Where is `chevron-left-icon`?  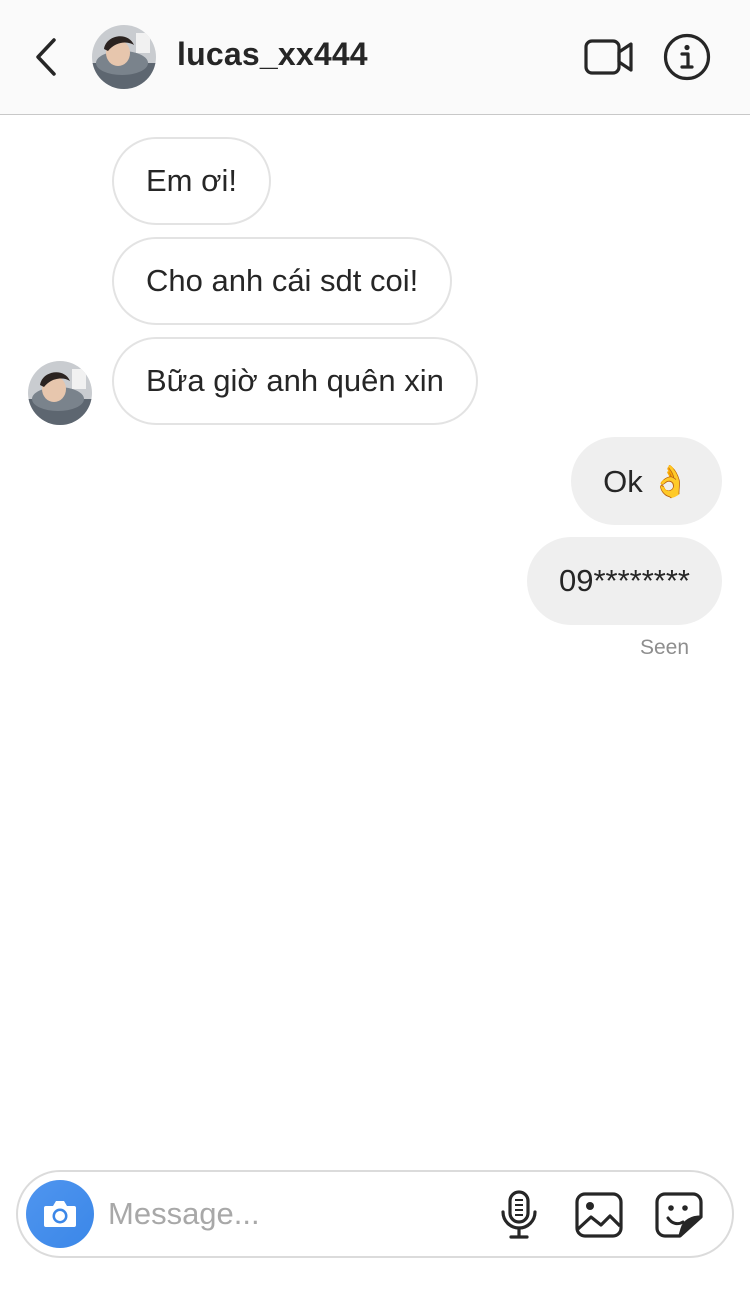 chevron-left-icon is located at coordinates (46, 57).